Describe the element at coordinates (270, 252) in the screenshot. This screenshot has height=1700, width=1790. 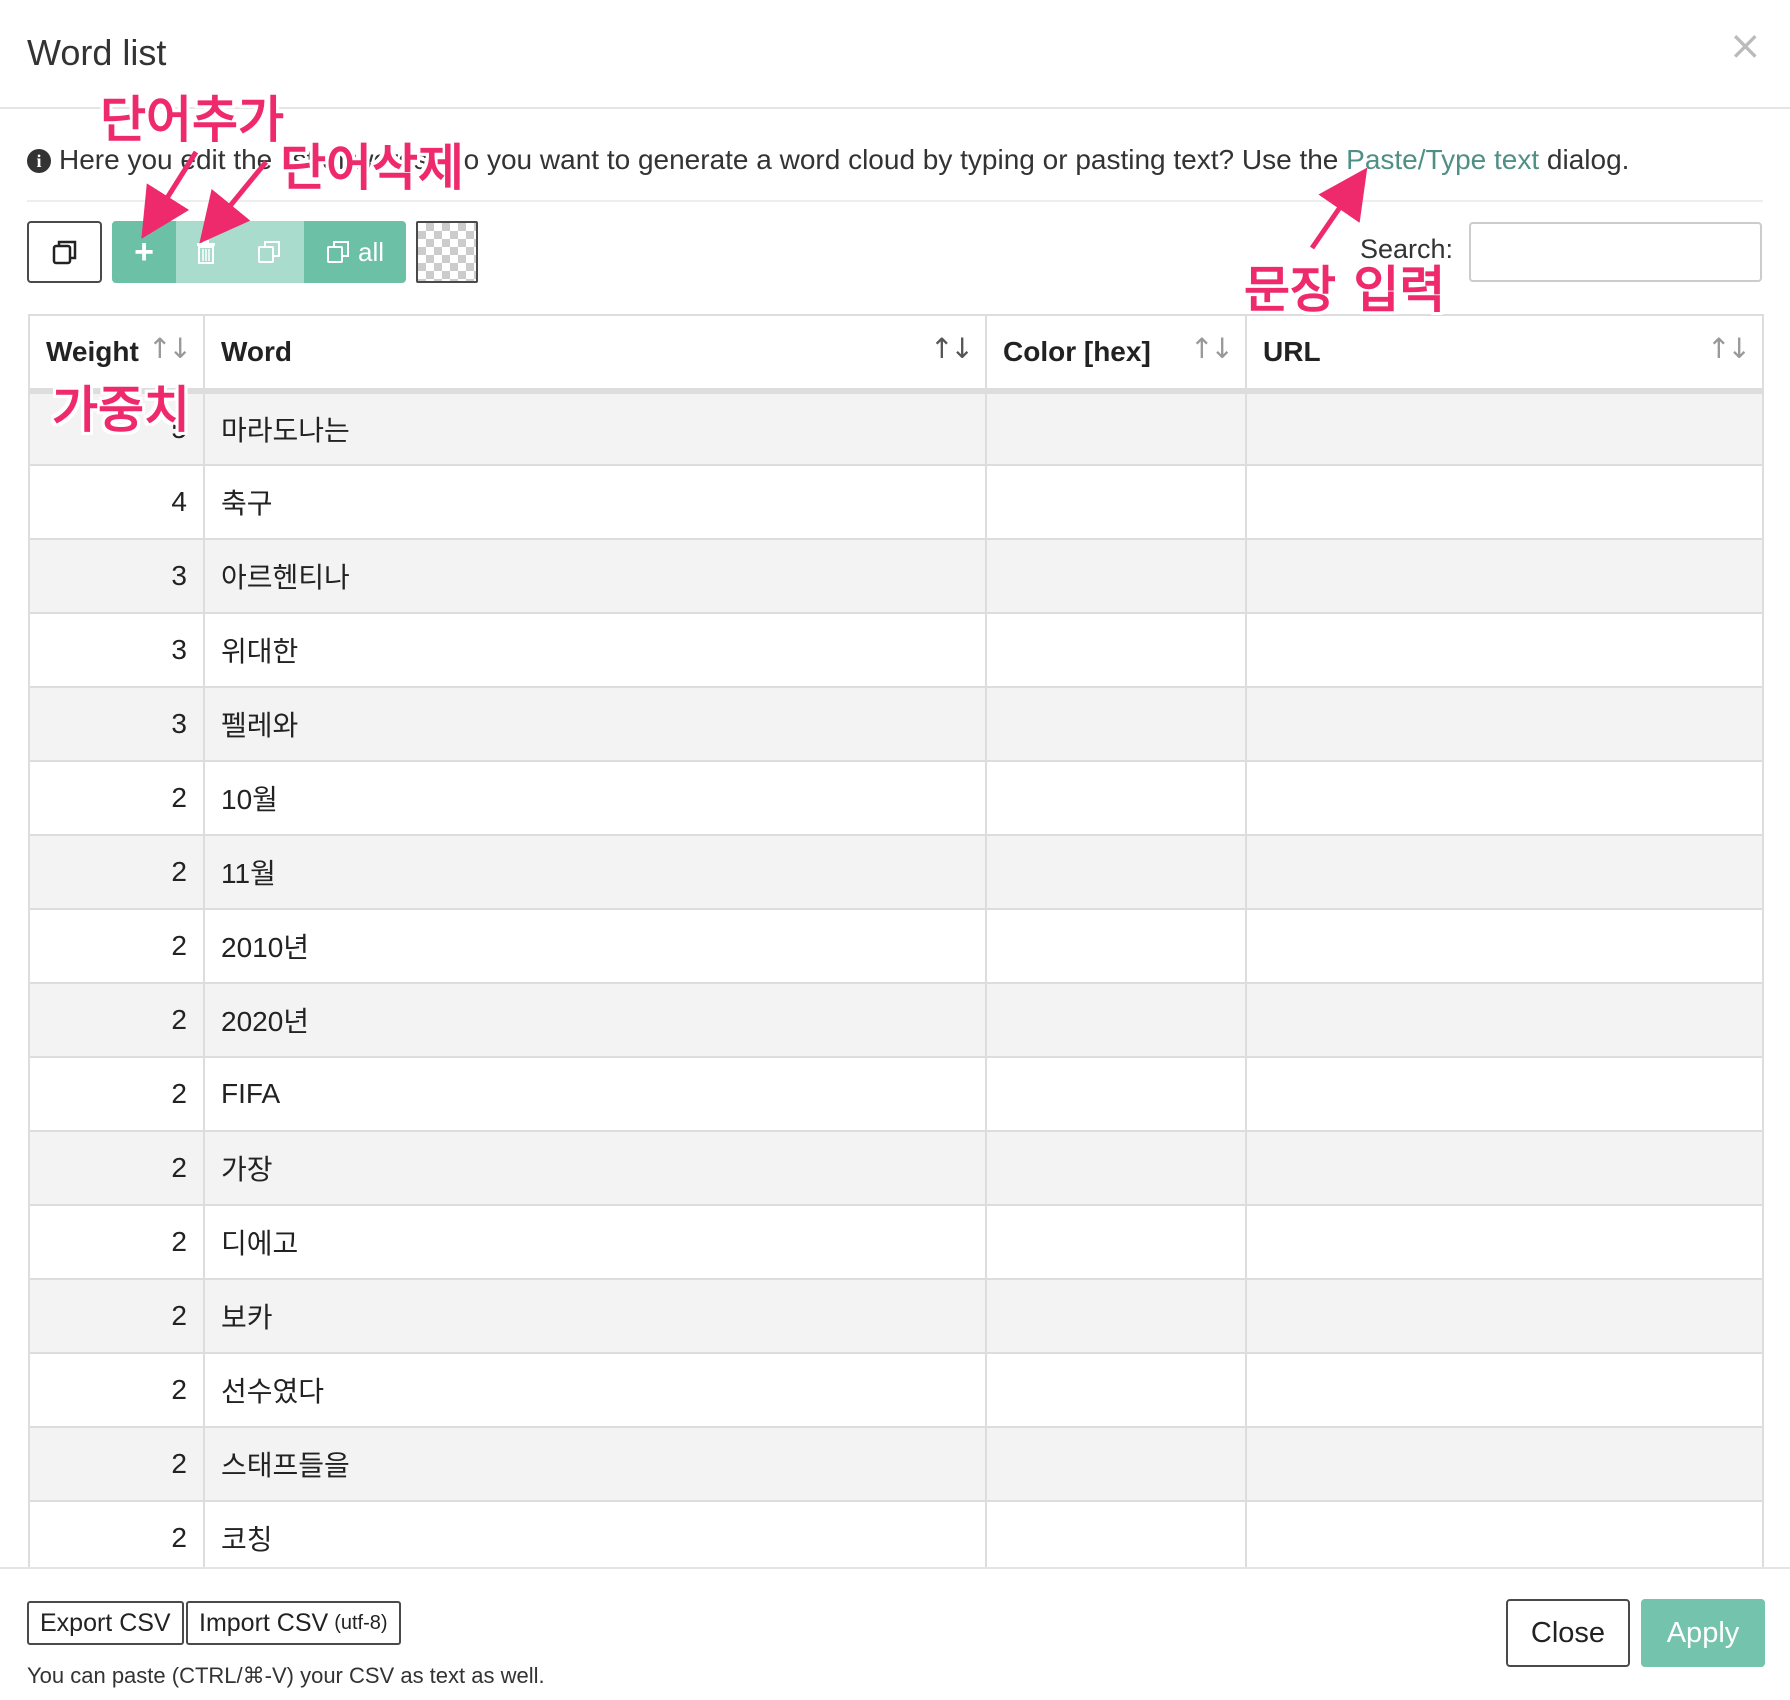
I see `copy-selected-button` at that location.